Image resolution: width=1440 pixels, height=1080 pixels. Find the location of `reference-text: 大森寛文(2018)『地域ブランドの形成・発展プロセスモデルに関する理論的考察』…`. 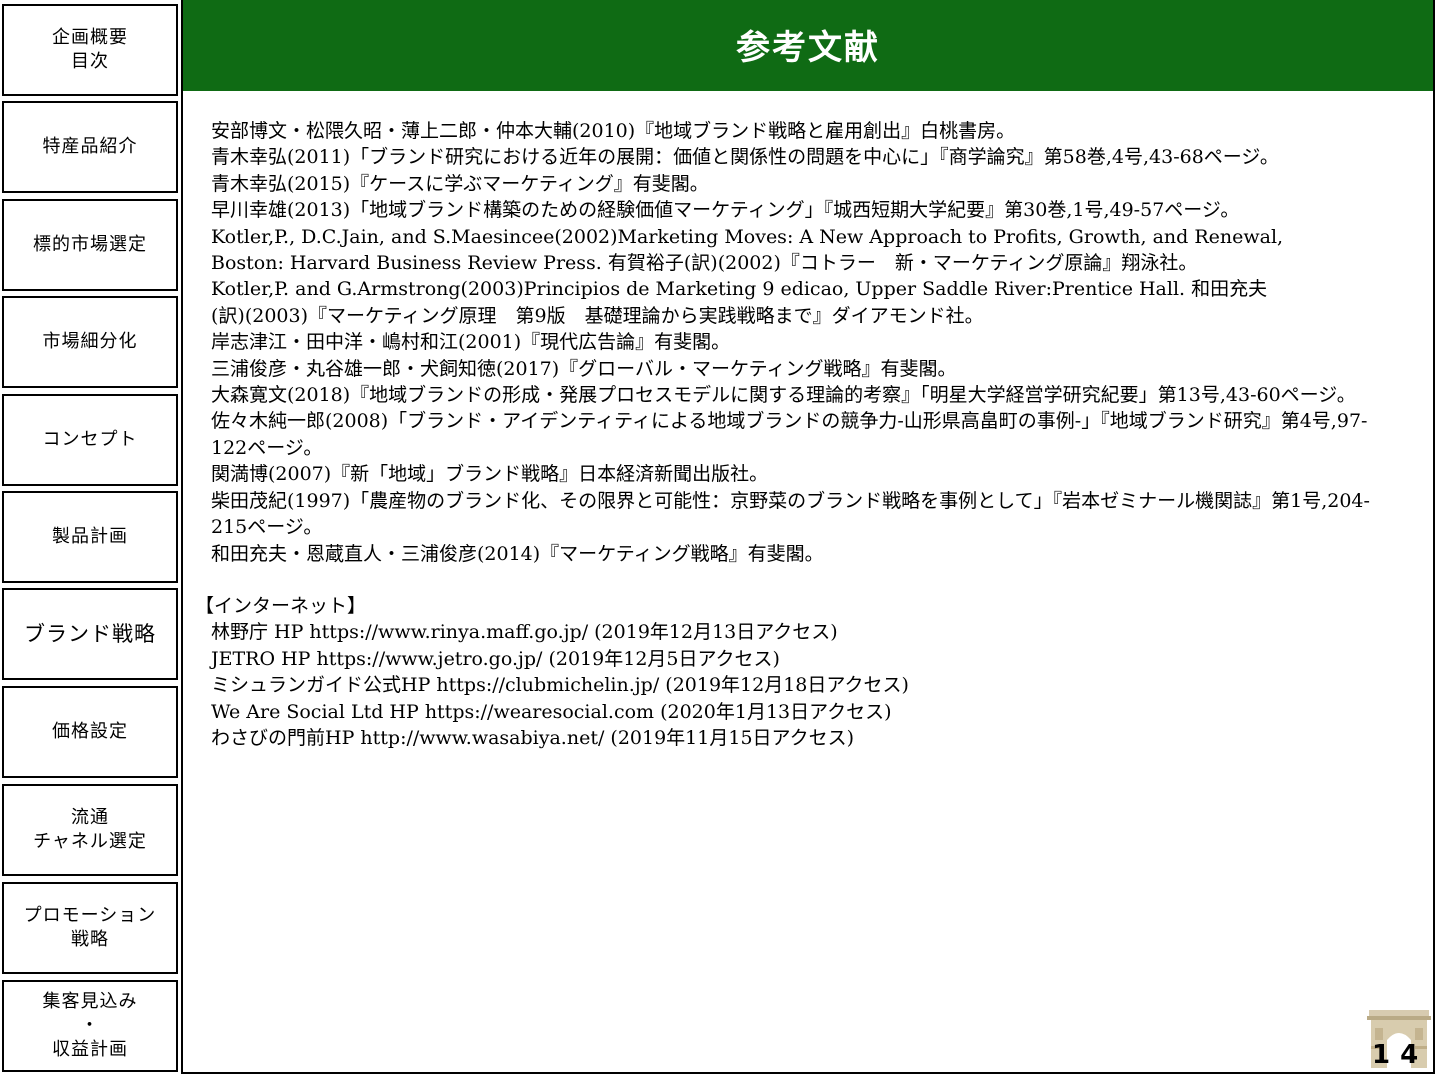

reference-text: 大森寛文(2018)『地域ブランドの形成・発展プロセスモデルに関する理論的考察』… is located at coordinates (783, 395).